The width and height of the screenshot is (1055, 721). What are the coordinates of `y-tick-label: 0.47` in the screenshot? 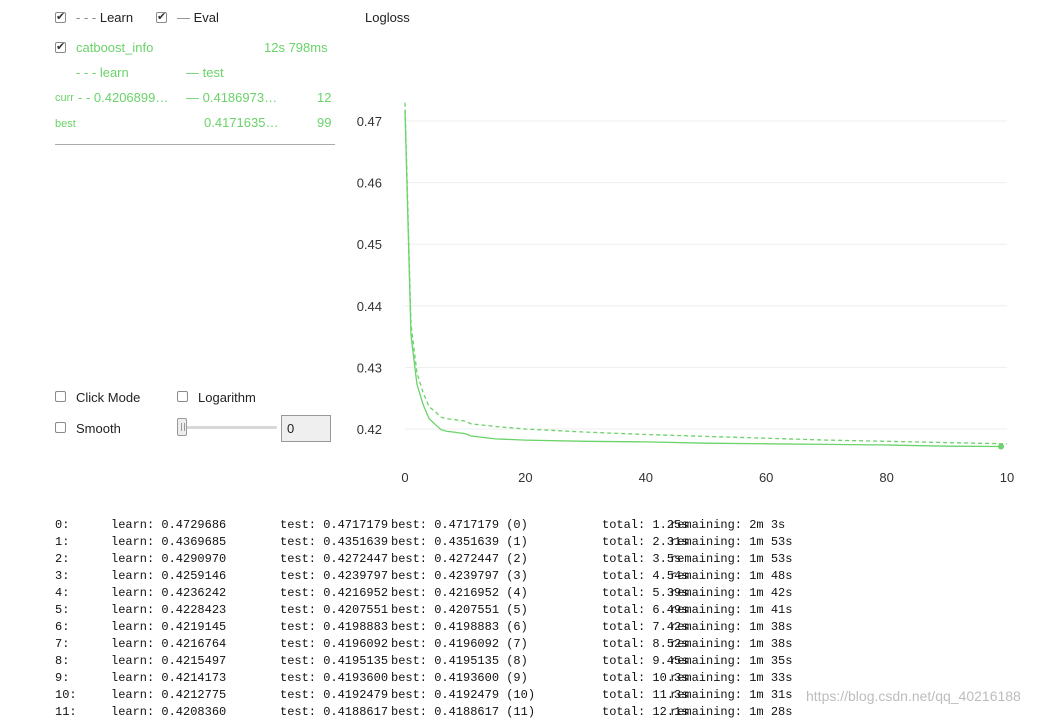 It's located at (369, 121).